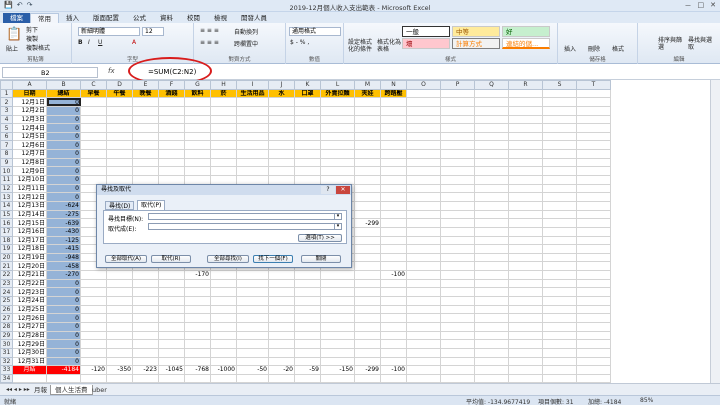  I want to click on font-size-dropdown: 12, so click(153, 31).